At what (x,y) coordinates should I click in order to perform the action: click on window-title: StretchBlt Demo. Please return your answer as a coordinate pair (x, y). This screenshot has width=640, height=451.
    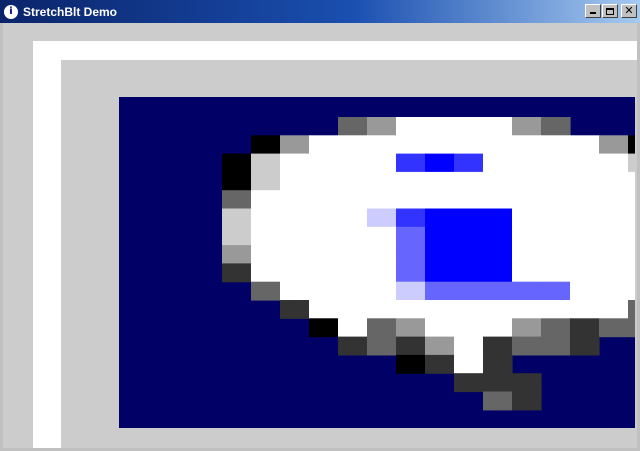
    Looking at the image, I should click on (70, 11).